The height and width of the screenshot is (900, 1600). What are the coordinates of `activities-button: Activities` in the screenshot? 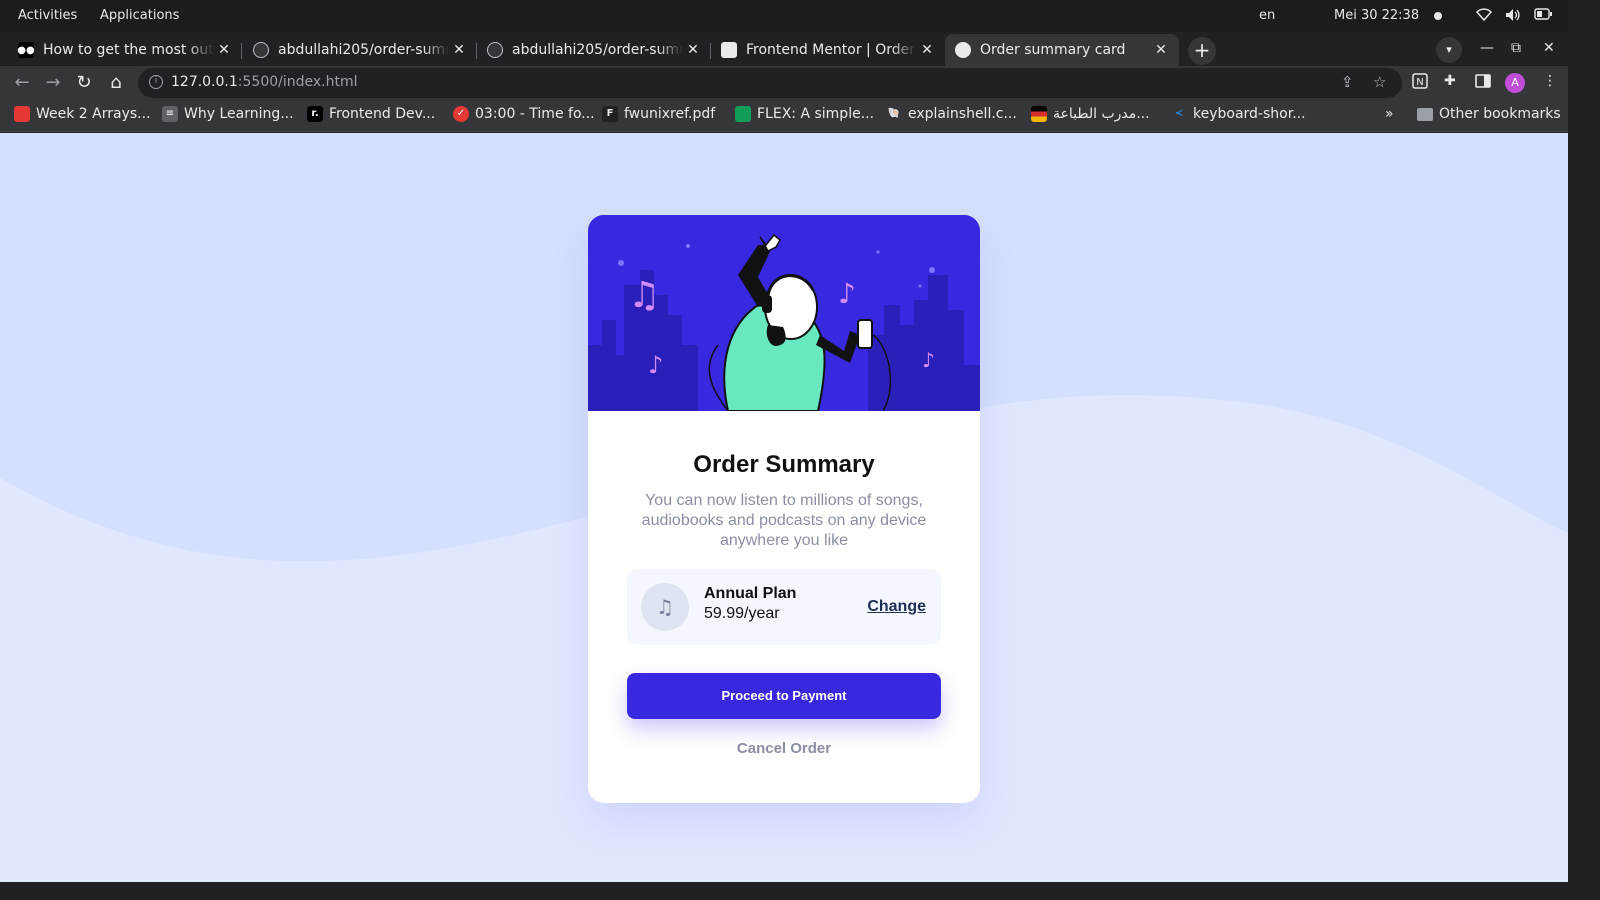 It's located at (47, 15).